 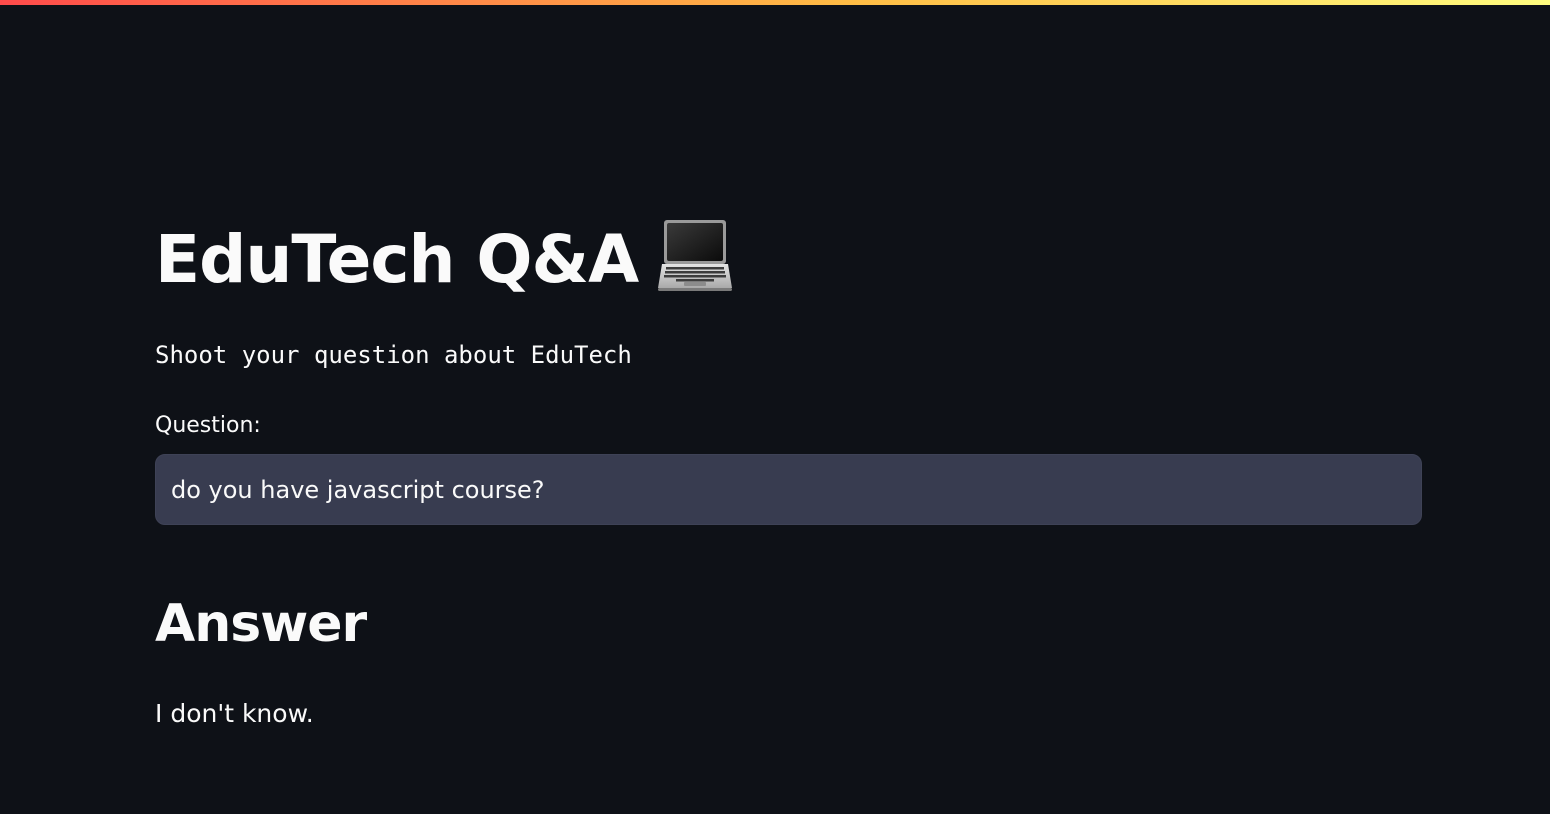 What do you see at coordinates (261, 624) in the screenshot?
I see `answer-heading: Answer` at bounding box center [261, 624].